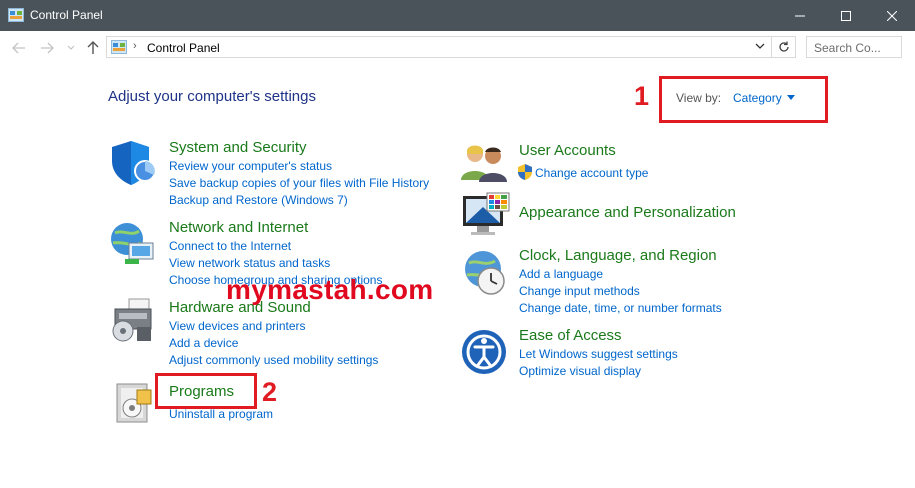 Image resolution: width=915 pixels, height=488 pixels. What do you see at coordinates (743, 99) in the screenshot?
I see `annotation-box-view-by` at bounding box center [743, 99].